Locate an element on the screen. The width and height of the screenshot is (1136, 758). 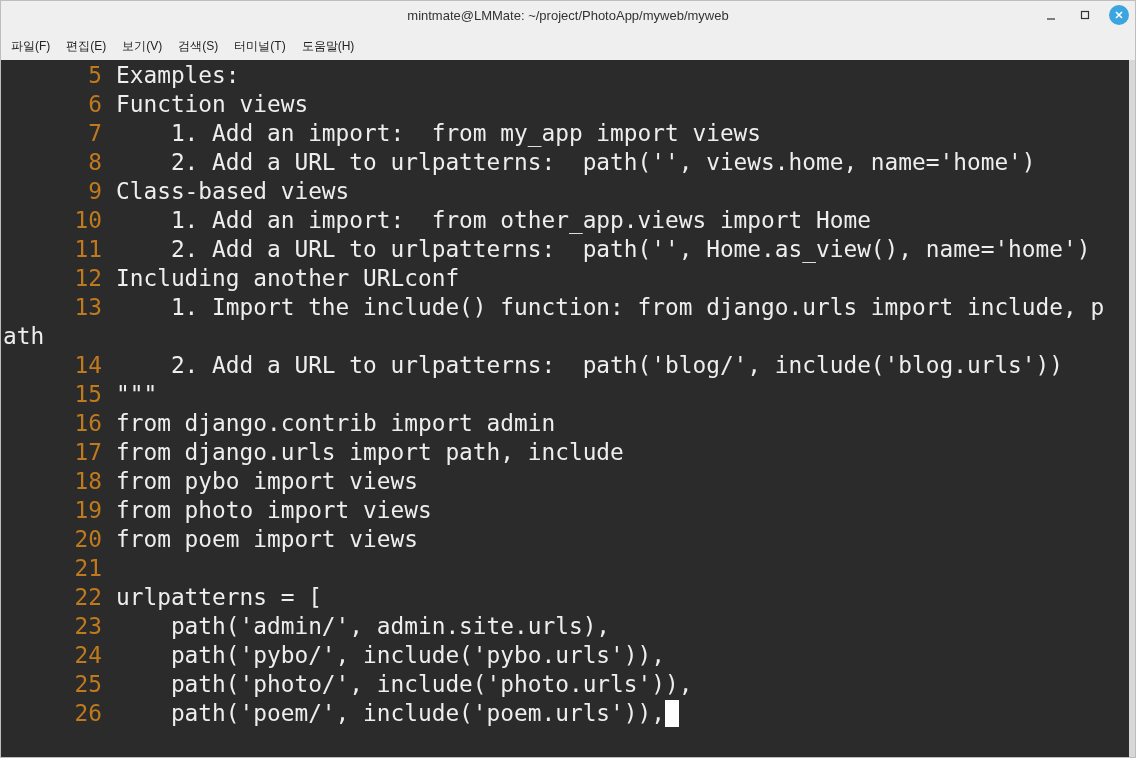
code-line: Examples: is located at coordinates (178, 75).